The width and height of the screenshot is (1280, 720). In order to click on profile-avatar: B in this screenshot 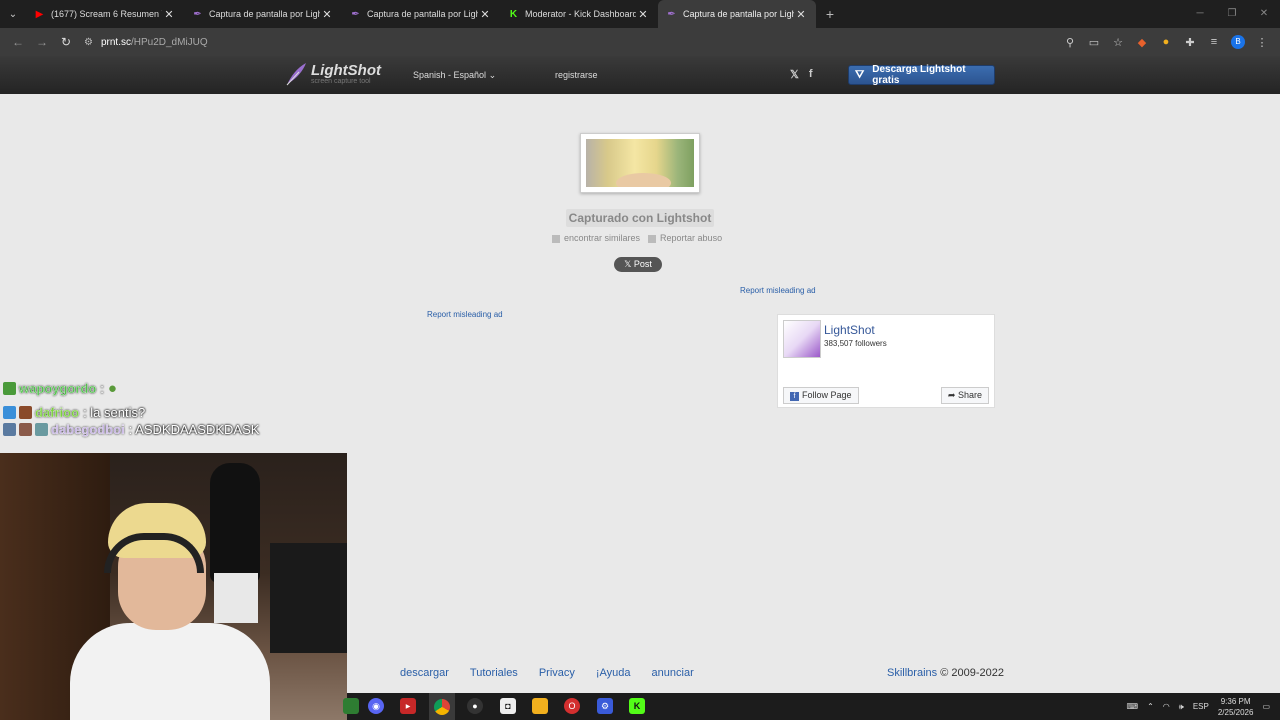, I will do `click(1238, 42)`.